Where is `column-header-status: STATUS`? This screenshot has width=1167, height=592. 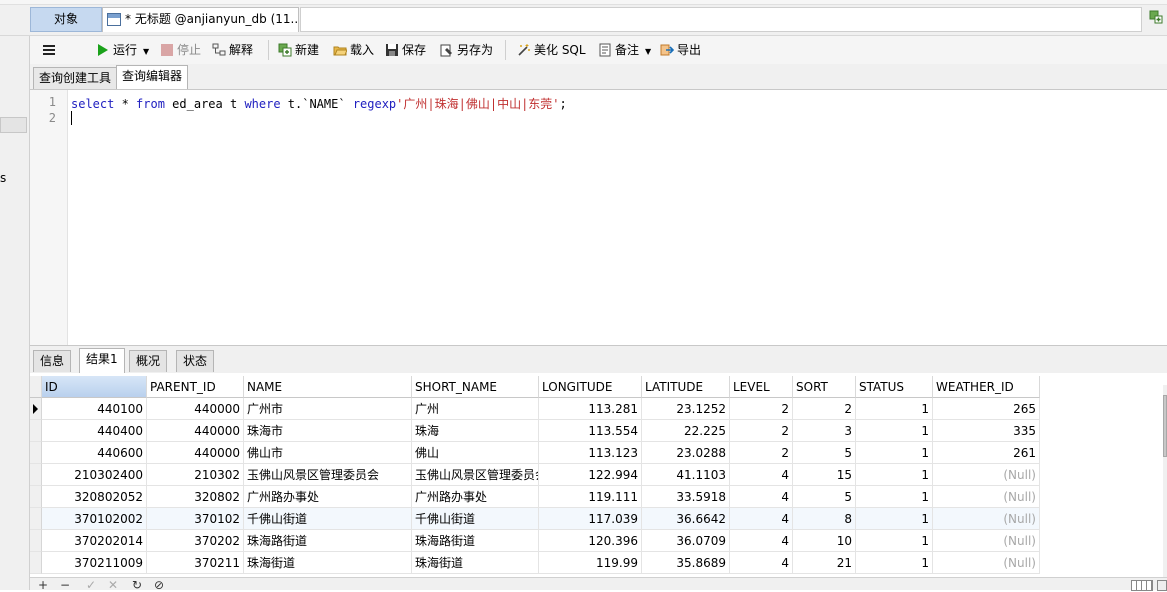
column-header-status: STATUS is located at coordinates (894, 387).